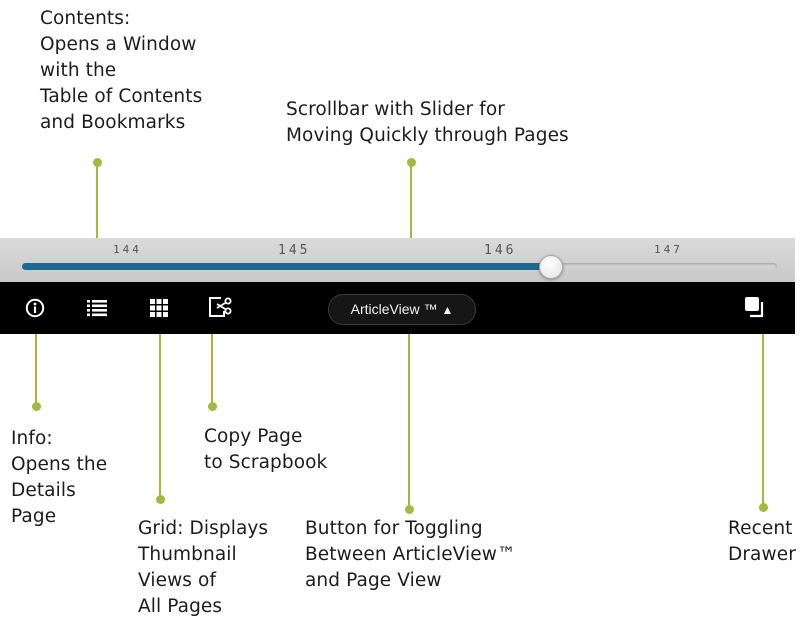 Image resolution: width=806 pixels, height=632 pixels. Describe the element at coordinates (409, 509) in the screenshot. I see `toggle-leader-dot` at that location.